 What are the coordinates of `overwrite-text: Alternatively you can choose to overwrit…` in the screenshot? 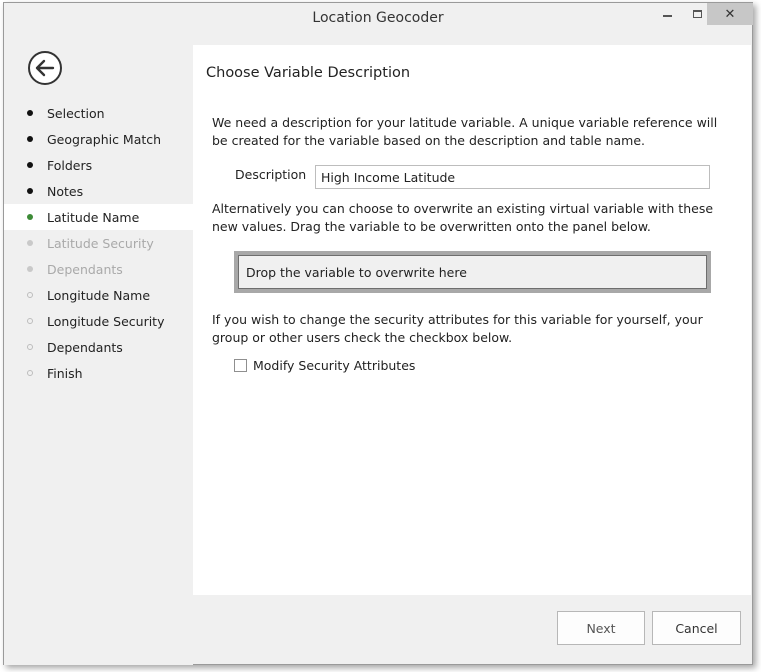 It's located at (463, 217).